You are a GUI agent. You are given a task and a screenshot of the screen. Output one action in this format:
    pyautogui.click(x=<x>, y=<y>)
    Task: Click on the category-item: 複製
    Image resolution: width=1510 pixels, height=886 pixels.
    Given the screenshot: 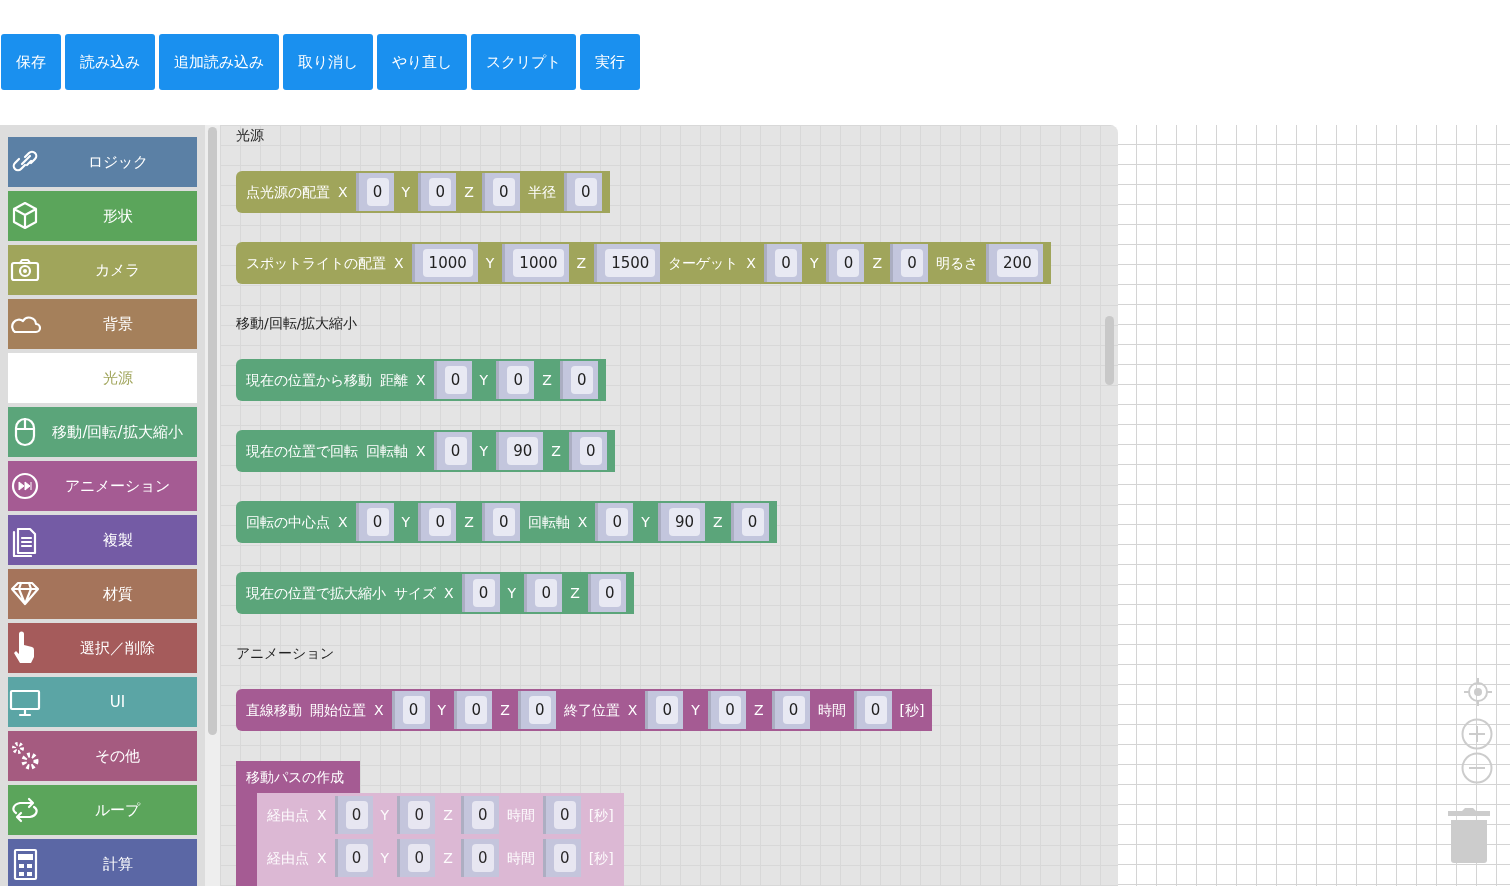 What is the action you would take?
    pyautogui.click(x=102, y=540)
    